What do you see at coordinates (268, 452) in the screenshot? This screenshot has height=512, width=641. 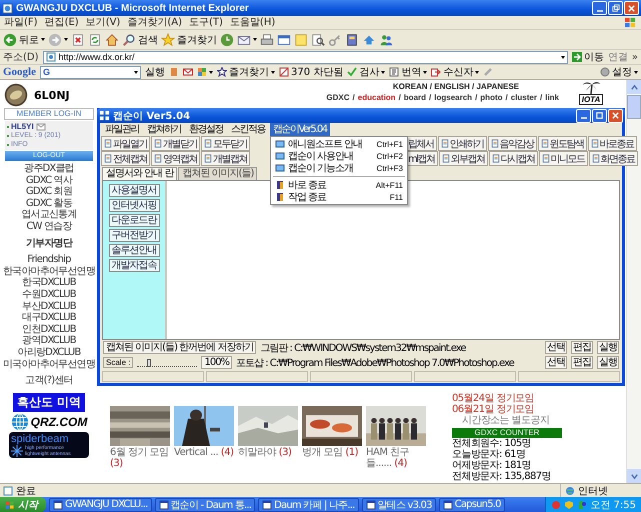 I see `photo-caption: 히말라야 (3)` at bounding box center [268, 452].